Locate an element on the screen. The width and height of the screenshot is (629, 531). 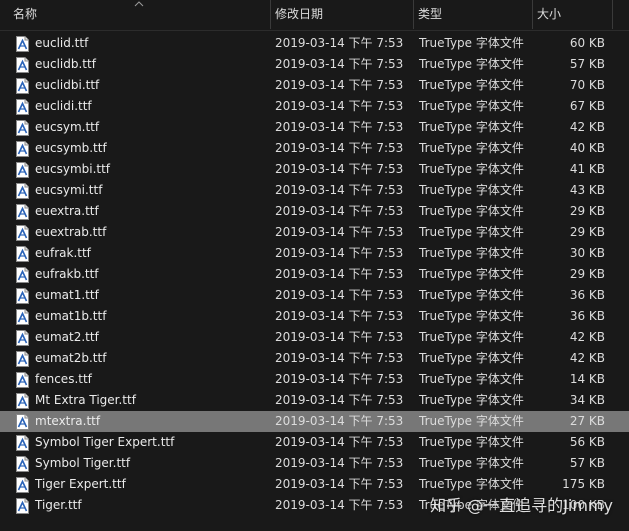
file-size: 14 KB is located at coordinates (587, 379).